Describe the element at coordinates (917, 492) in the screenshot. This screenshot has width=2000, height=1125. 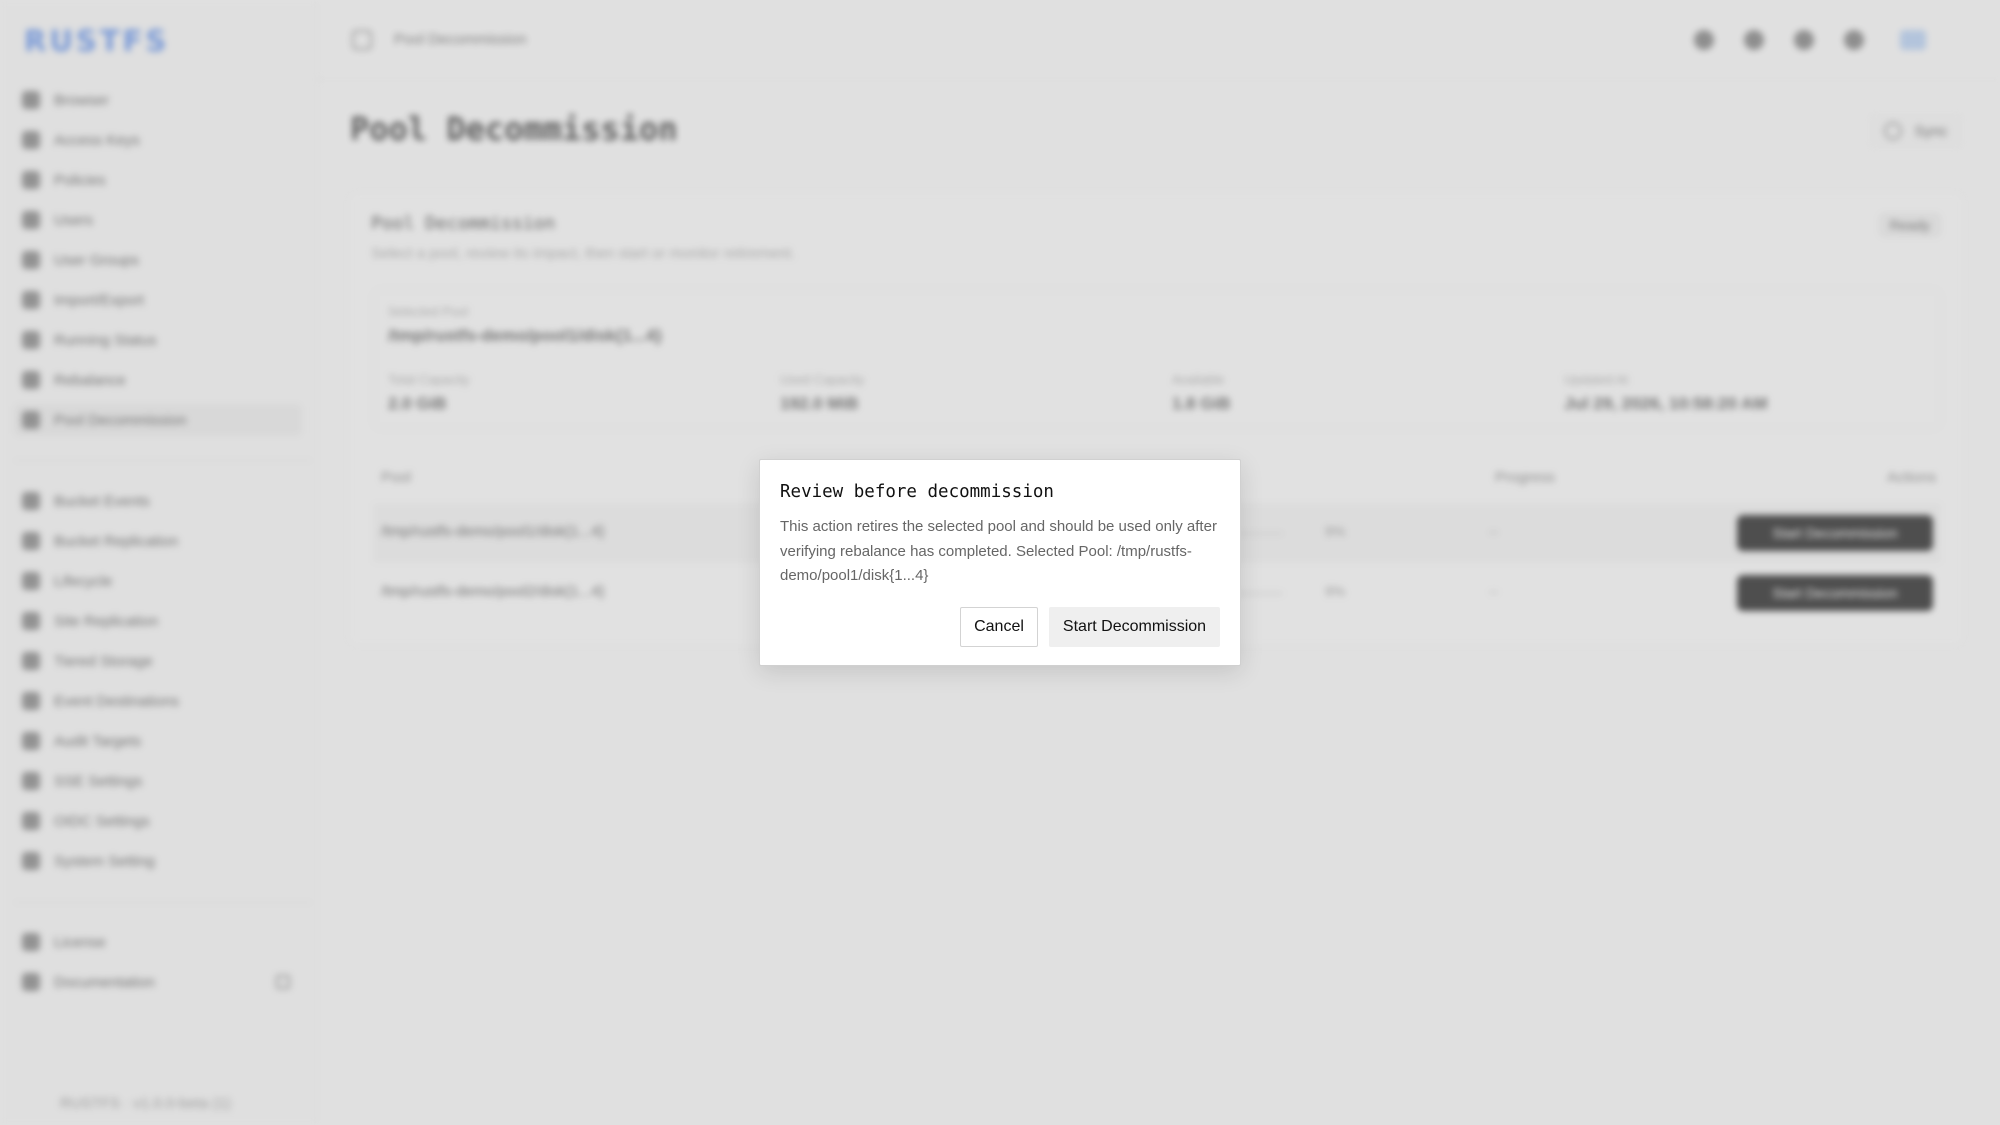
I see `dialog-title: Review before decommission` at that location.